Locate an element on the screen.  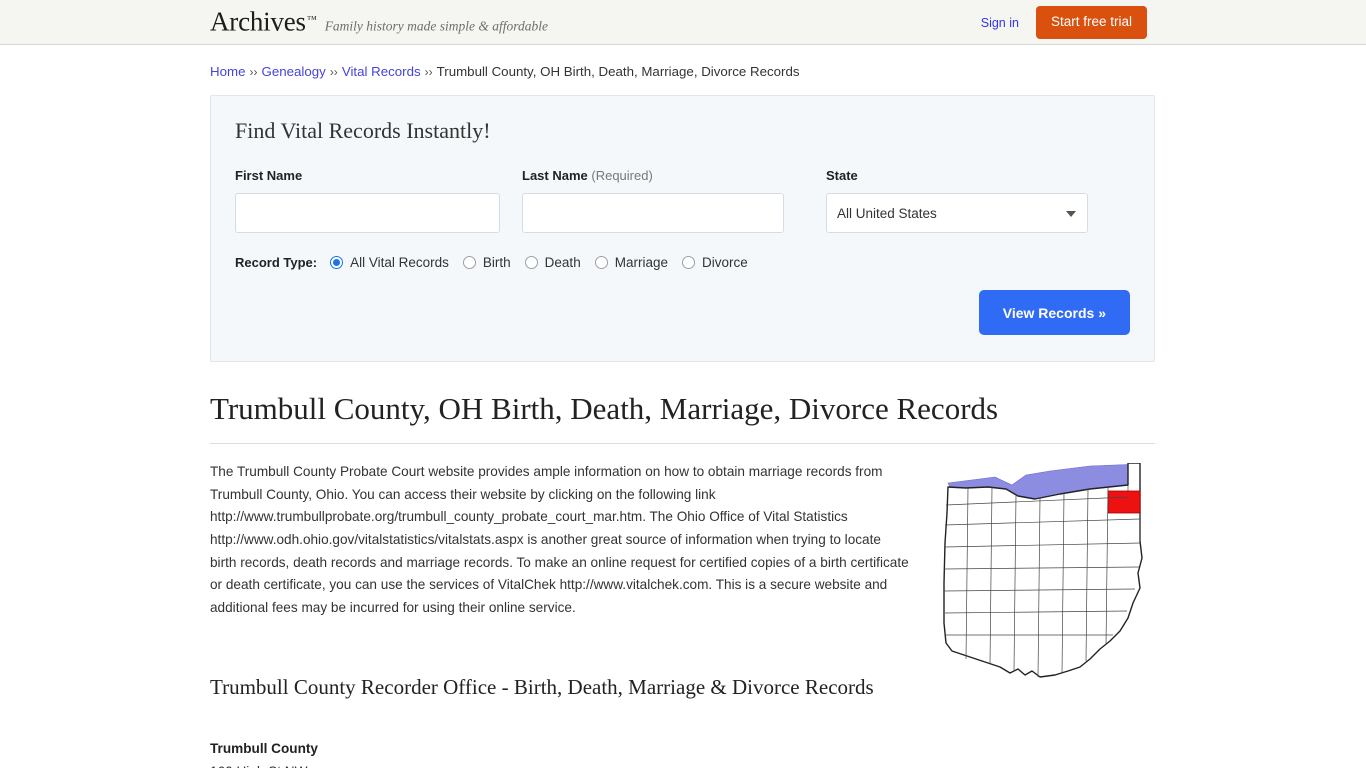
last-name-label: Last Name (Required) is located at coordinates (653, 175).